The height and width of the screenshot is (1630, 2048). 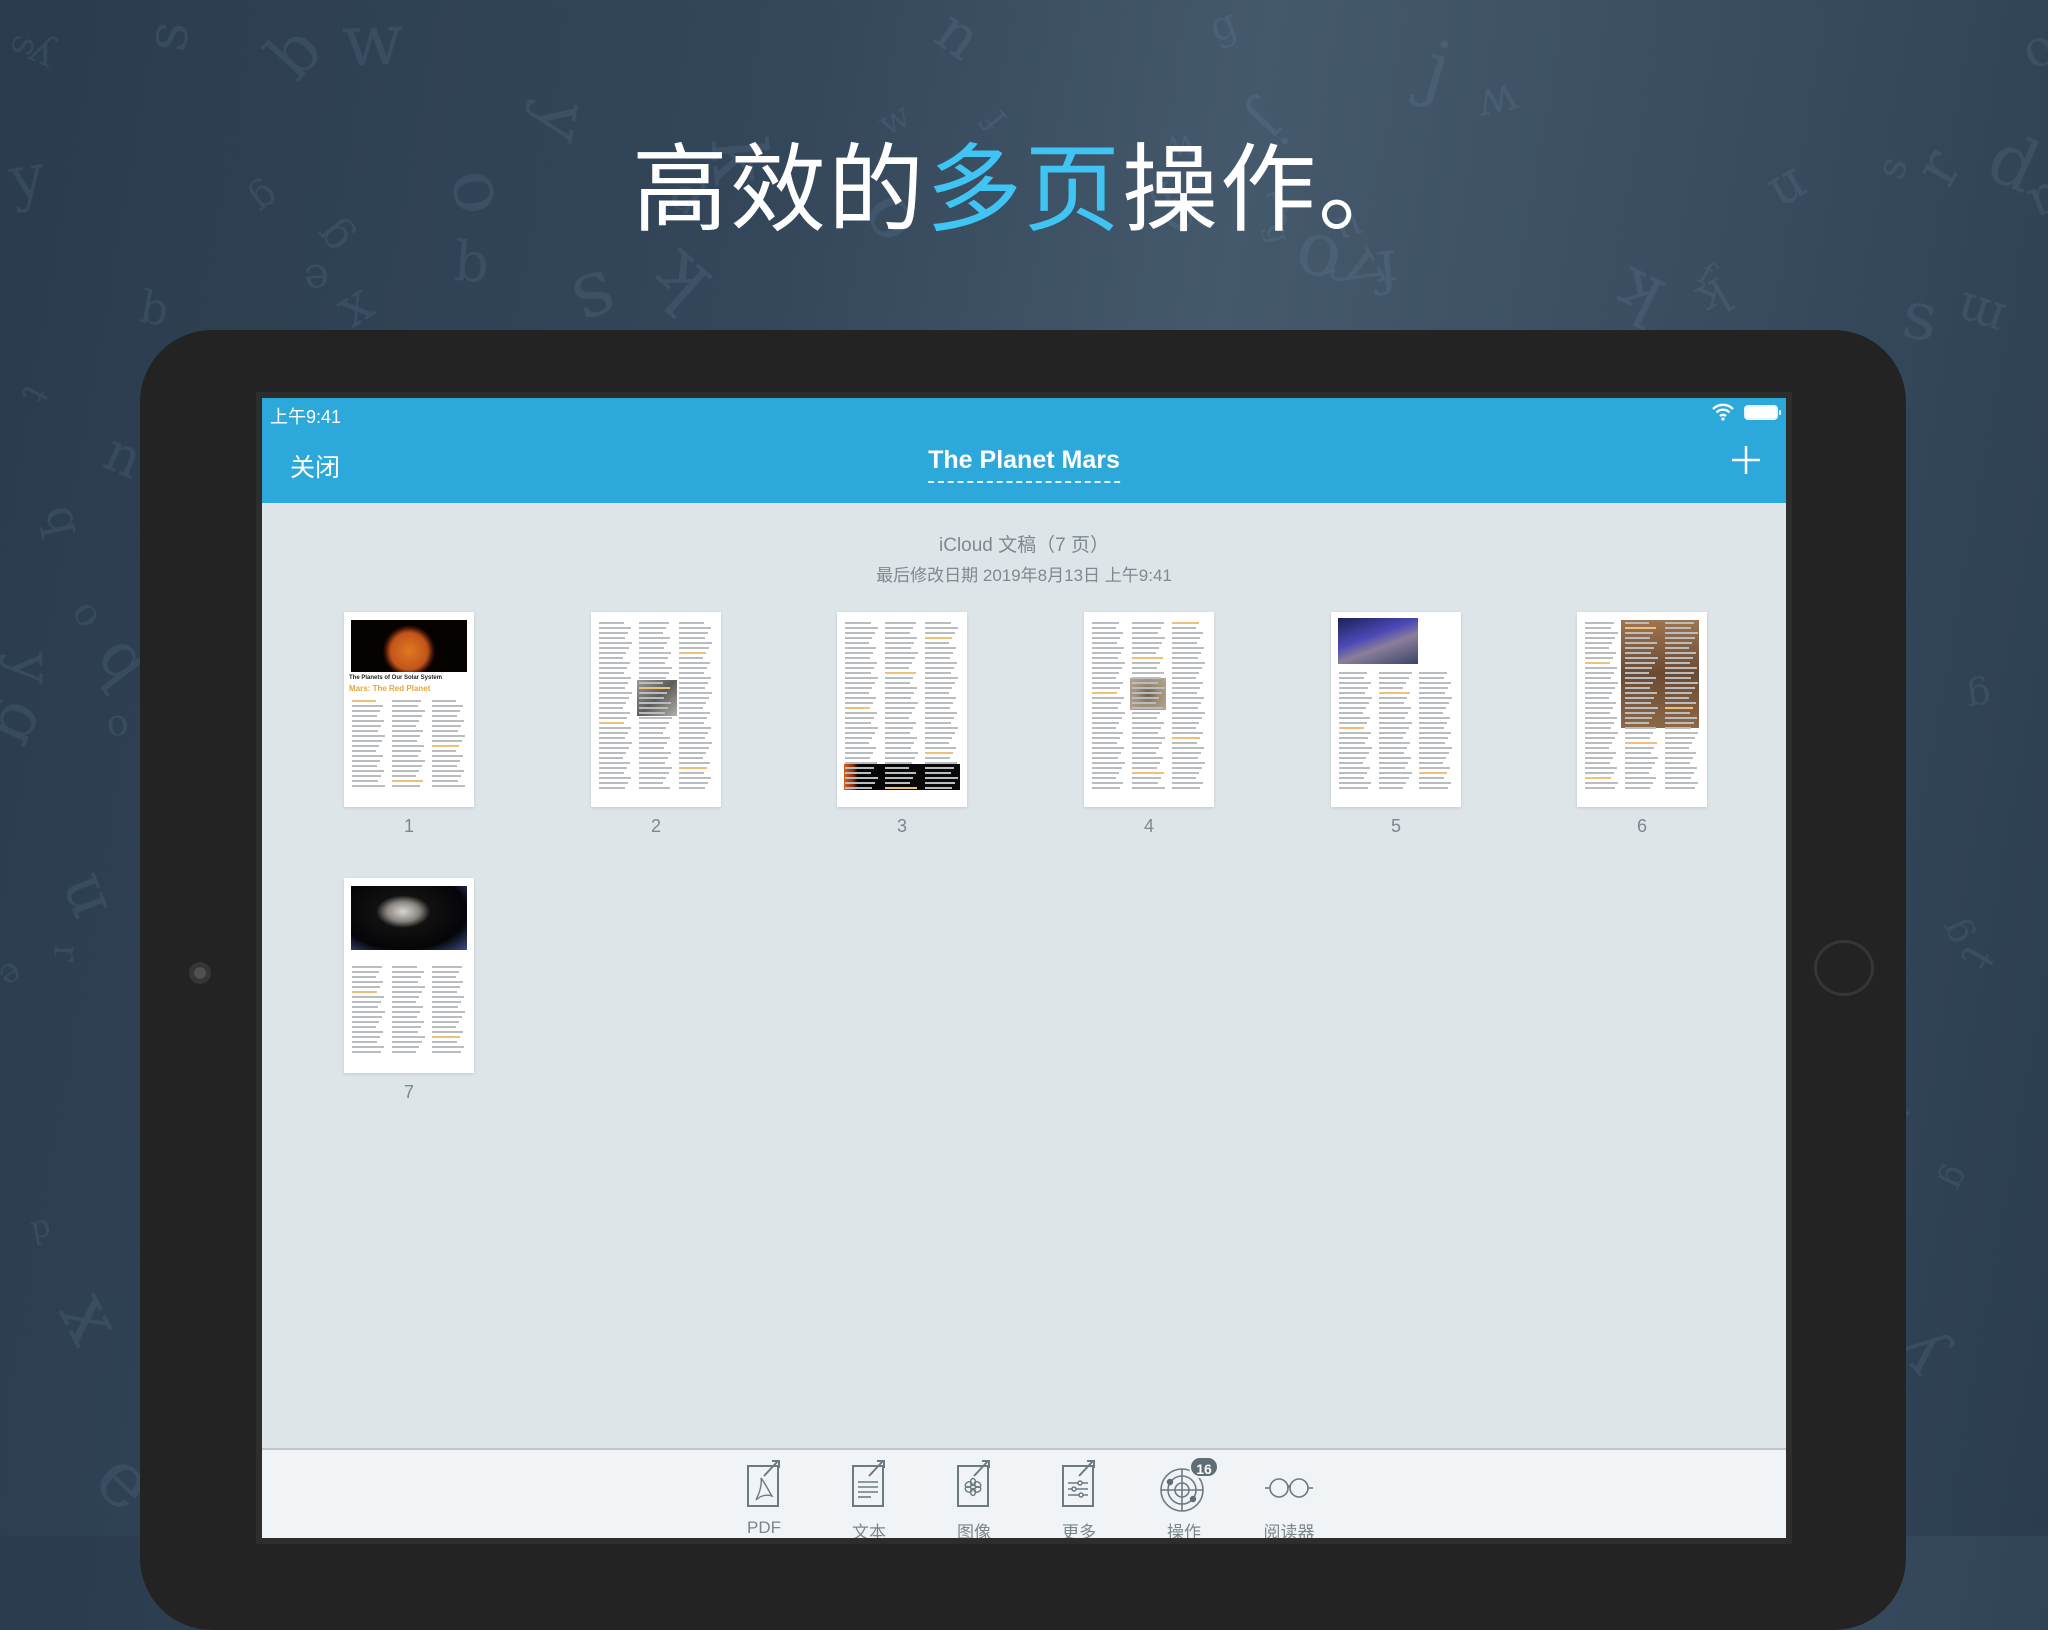 What do you see at coordinates (763, 1483) in the screenshot?
I see `pdf-export-icon` at bounding box center [763, 1483].